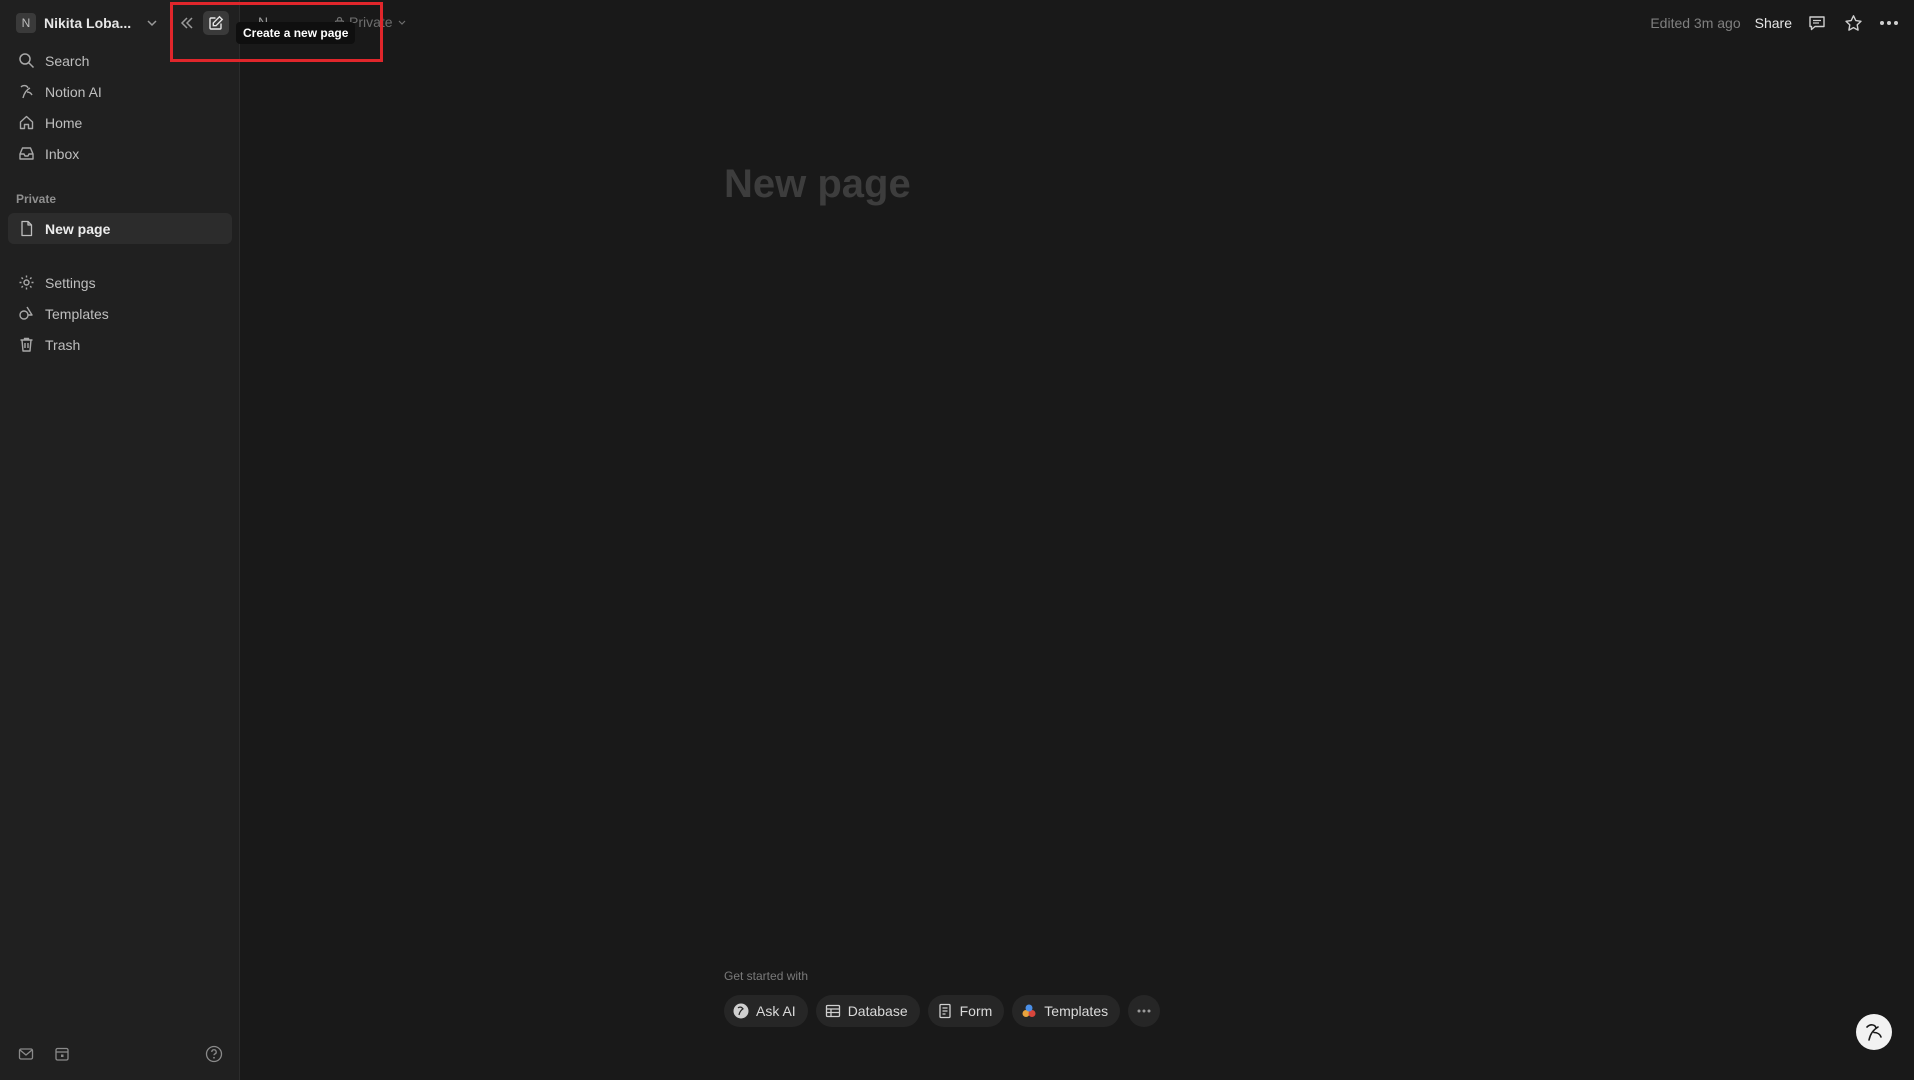  What do you see at coordinates (1076, 1011) in the screenshot?
I see `chip-label: Templates` at bounding box center [1076, 1011].